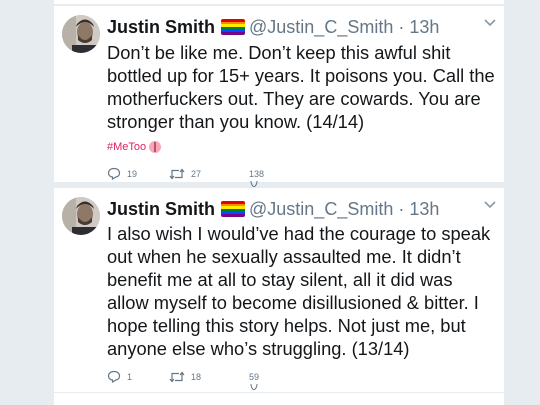 This screenshot has height=405, width=540. Describe the element at coordinates (209, 174) in the screenshot. I see `retweet-button: 27` at that location.